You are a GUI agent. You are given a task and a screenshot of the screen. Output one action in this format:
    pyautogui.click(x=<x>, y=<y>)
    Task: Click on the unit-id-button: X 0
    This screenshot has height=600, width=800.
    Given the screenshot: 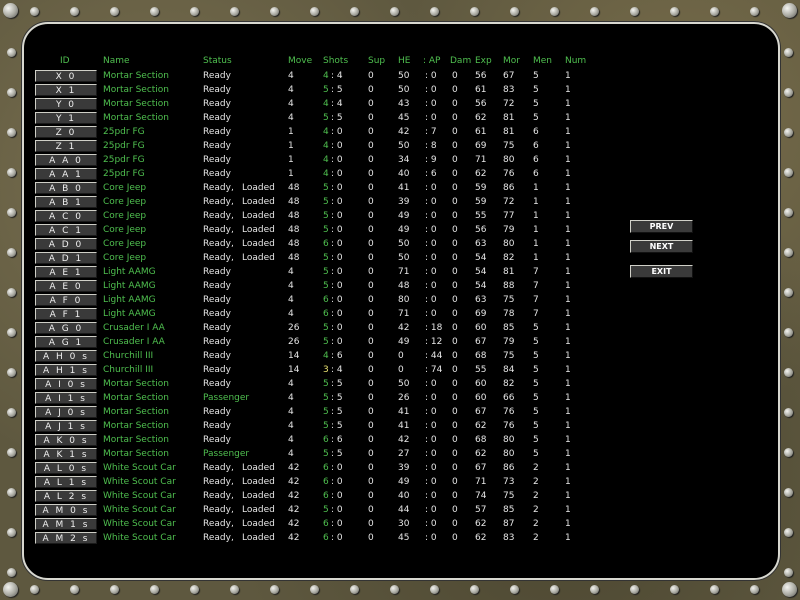 What is the action you would take?
    pyautogui.click(x=66, y=76)
    